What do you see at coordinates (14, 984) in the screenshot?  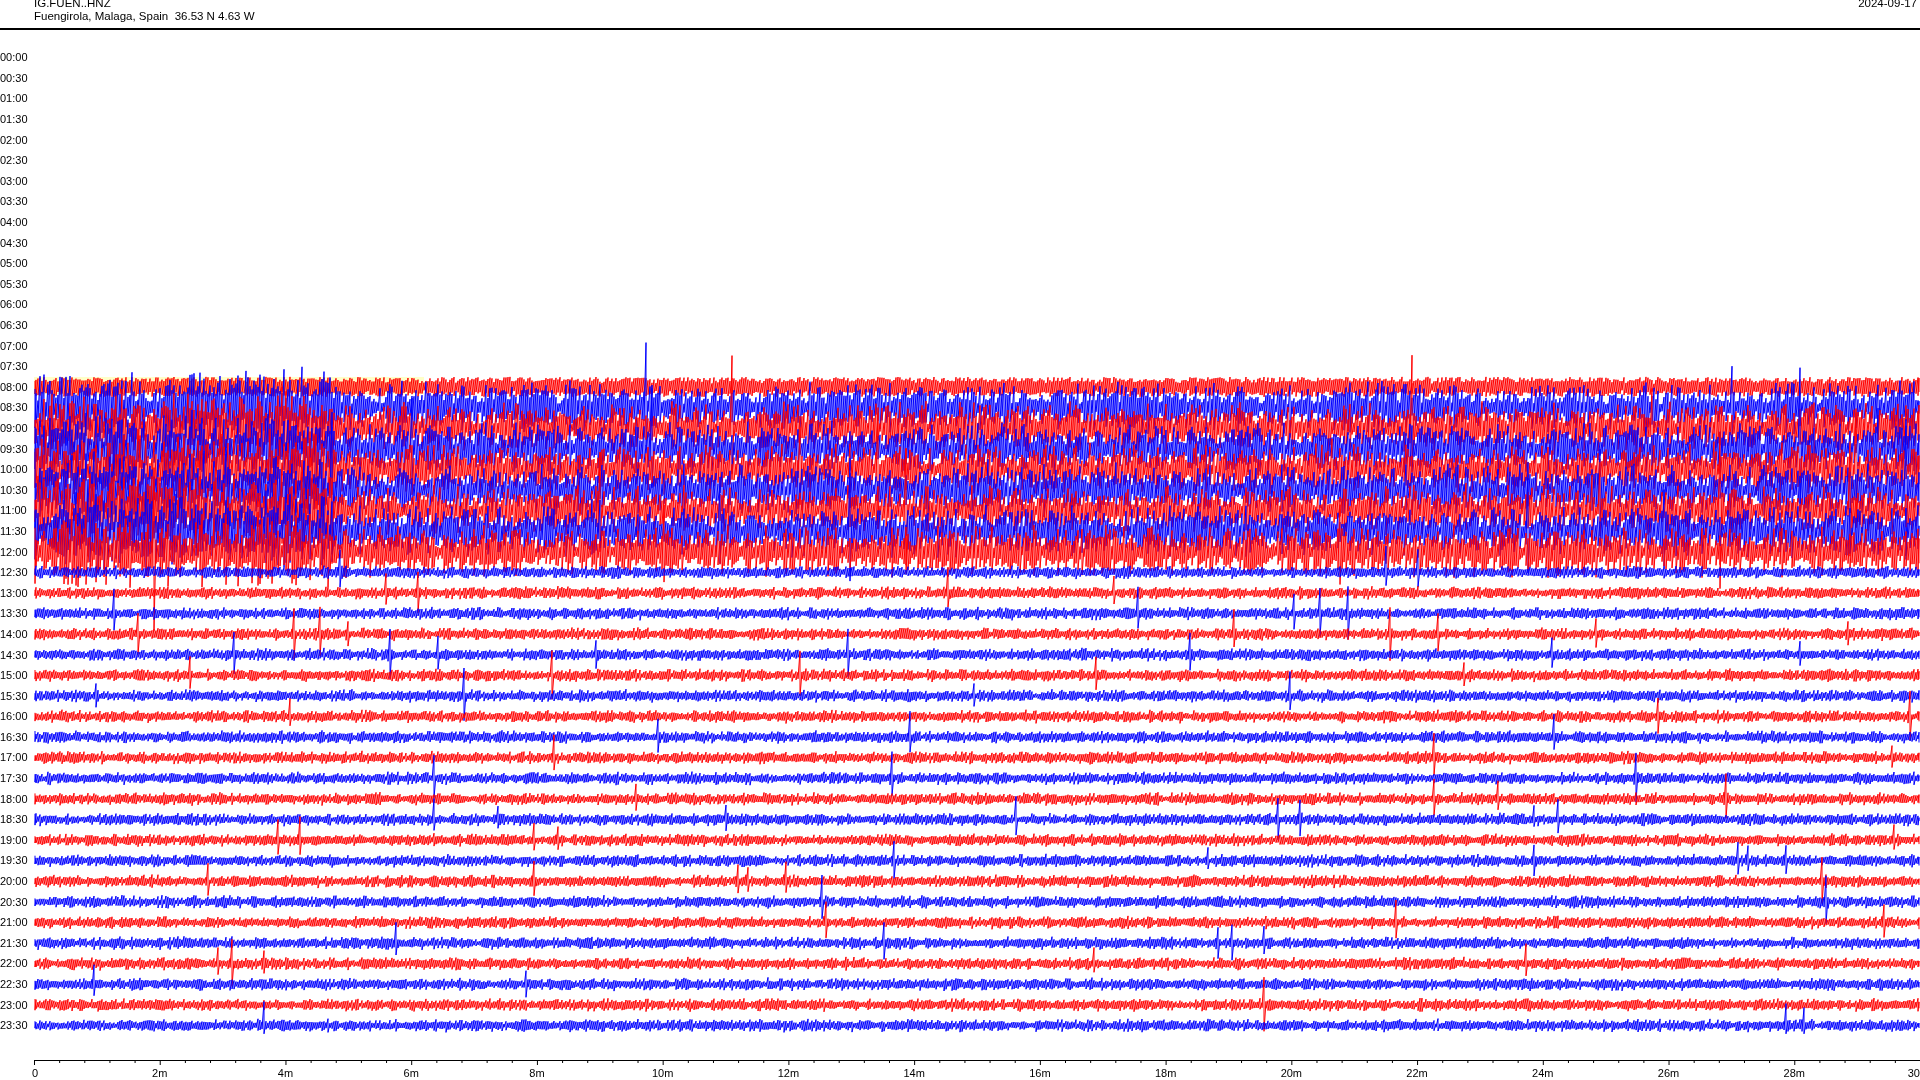 I see `time-label: 22:30` at bounding box center [14, 984].